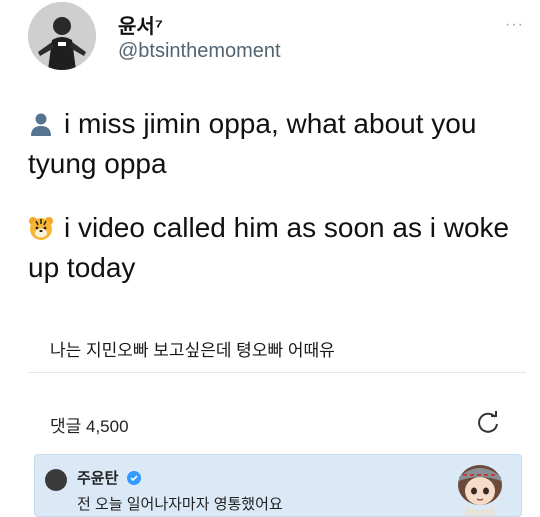 The width and height of the screenshot is (540, 517). I want to click on reply-card: 주윤탄 전 오늘 일어나자마자 영통했어요, so click(278, 485).